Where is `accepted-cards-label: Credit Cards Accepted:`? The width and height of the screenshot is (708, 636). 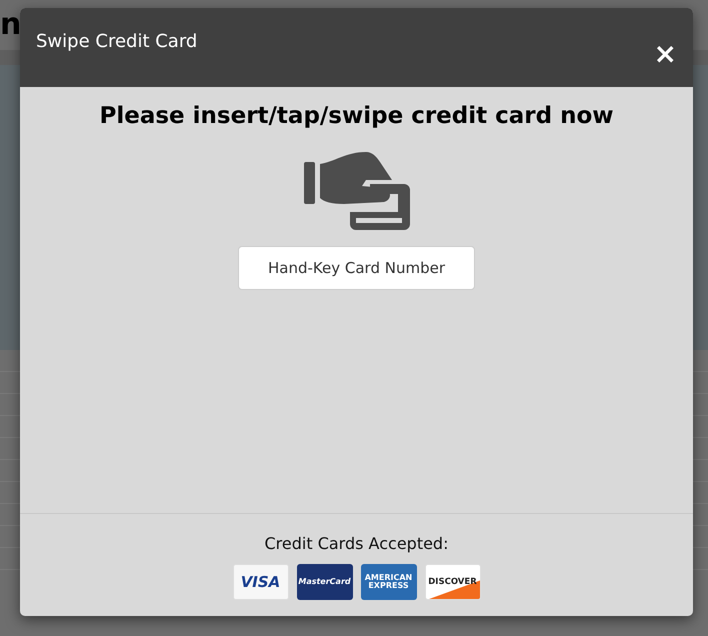 accepted-cards-label: Credit Cards Accepted: is located at coordinates (356, 544).